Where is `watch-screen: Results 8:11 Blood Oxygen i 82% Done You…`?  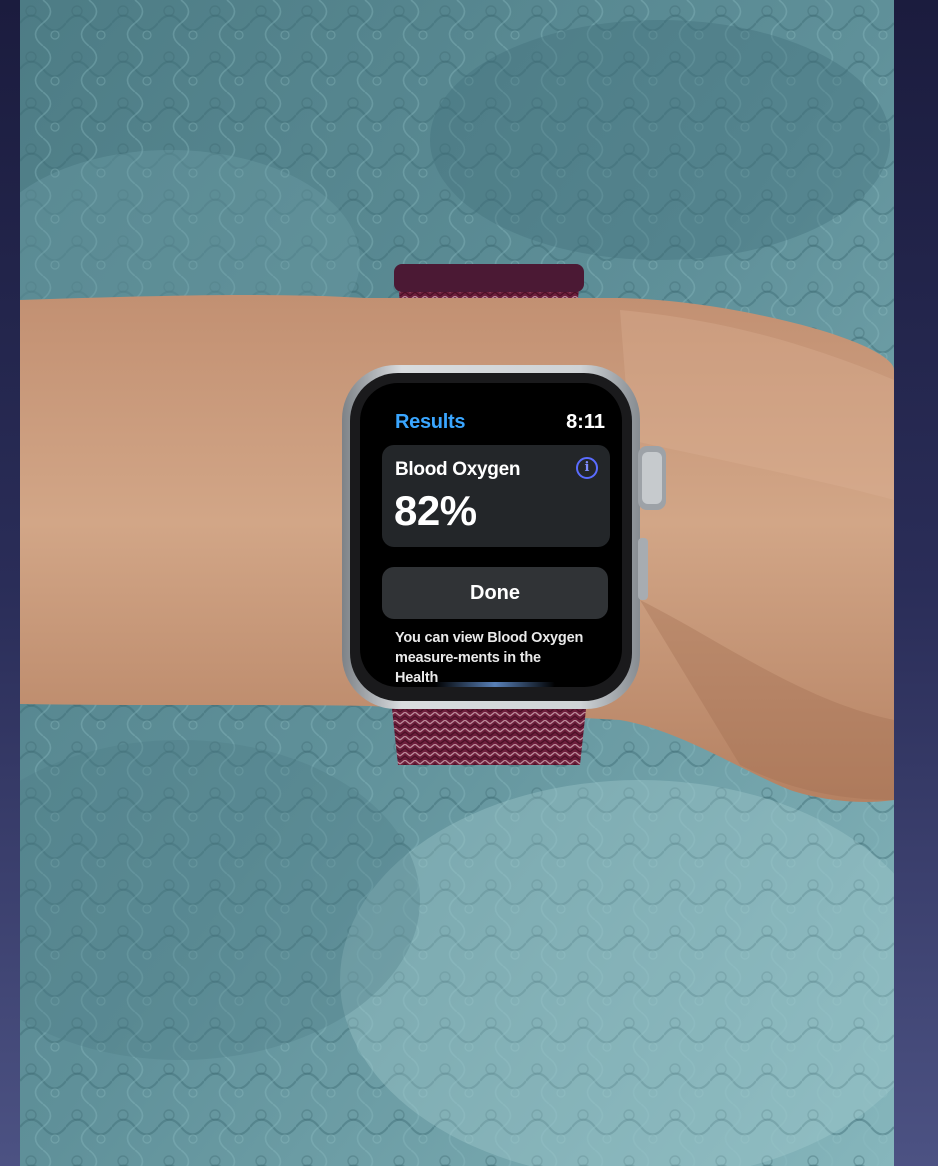
watch-screen: Results 8:11 Blood Oxygen i 82% Done You… is located at coordinates (491, 535).